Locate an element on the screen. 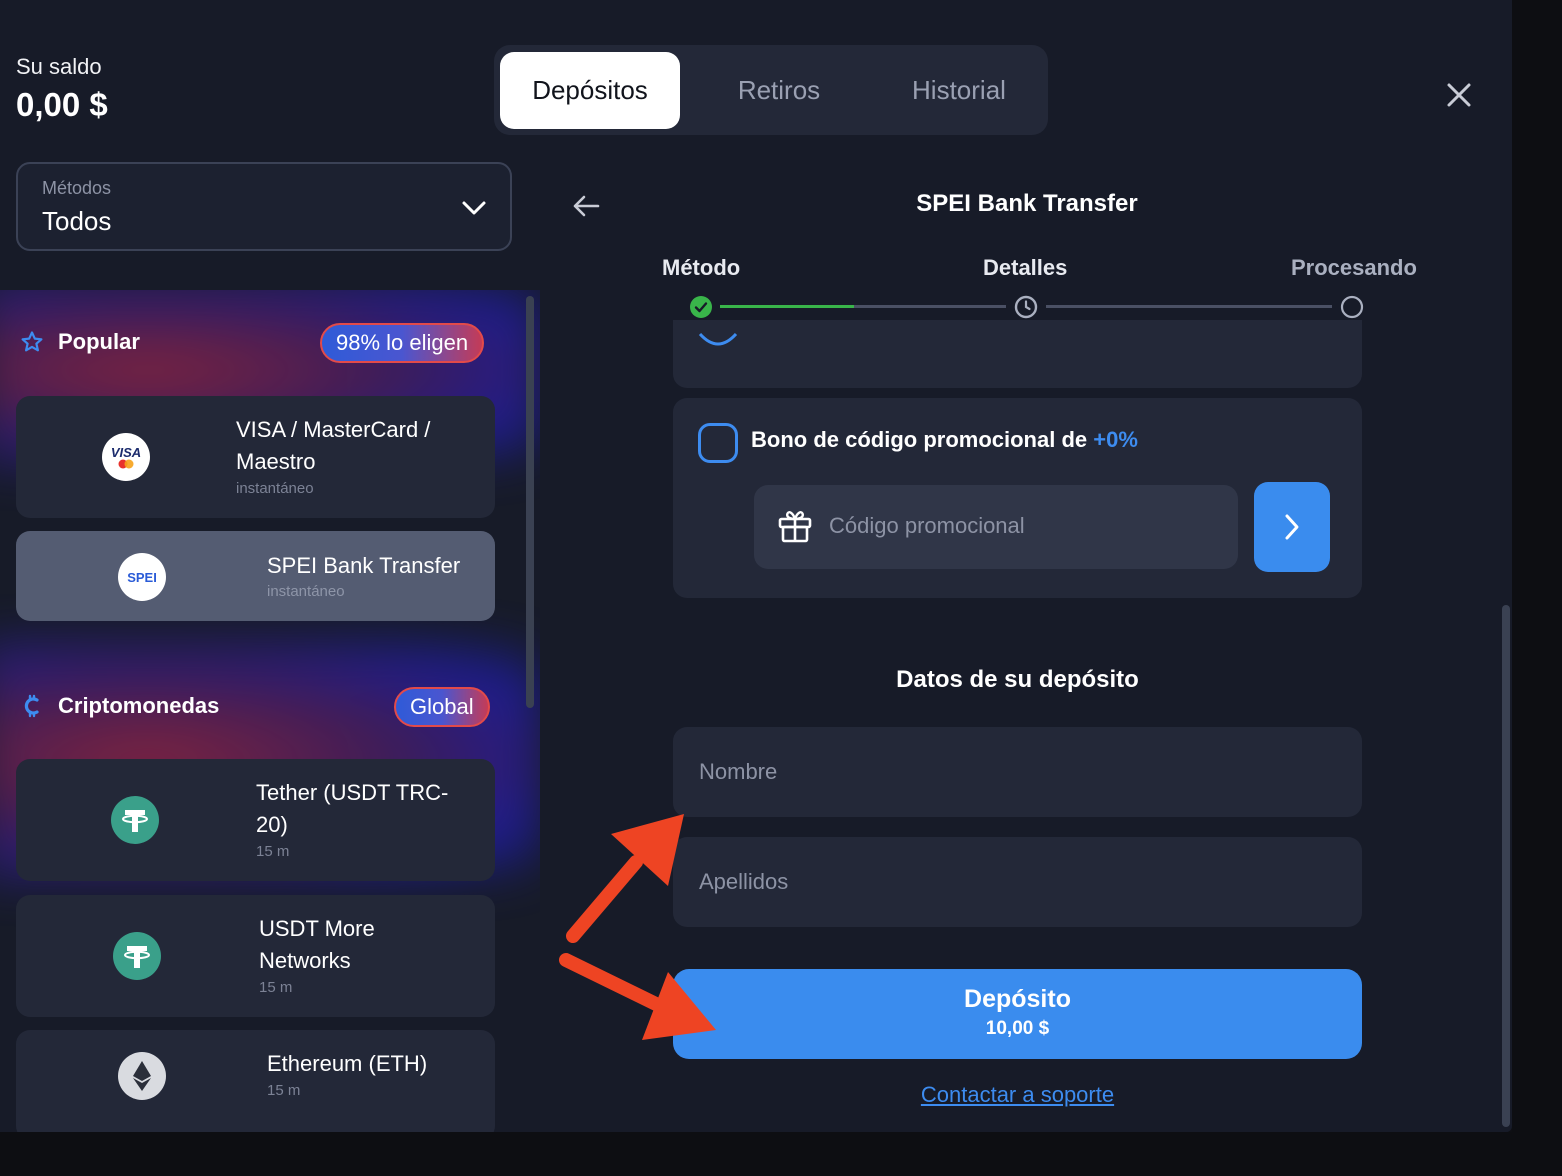  bonus-option-card is located at coordinates (1017, 354).